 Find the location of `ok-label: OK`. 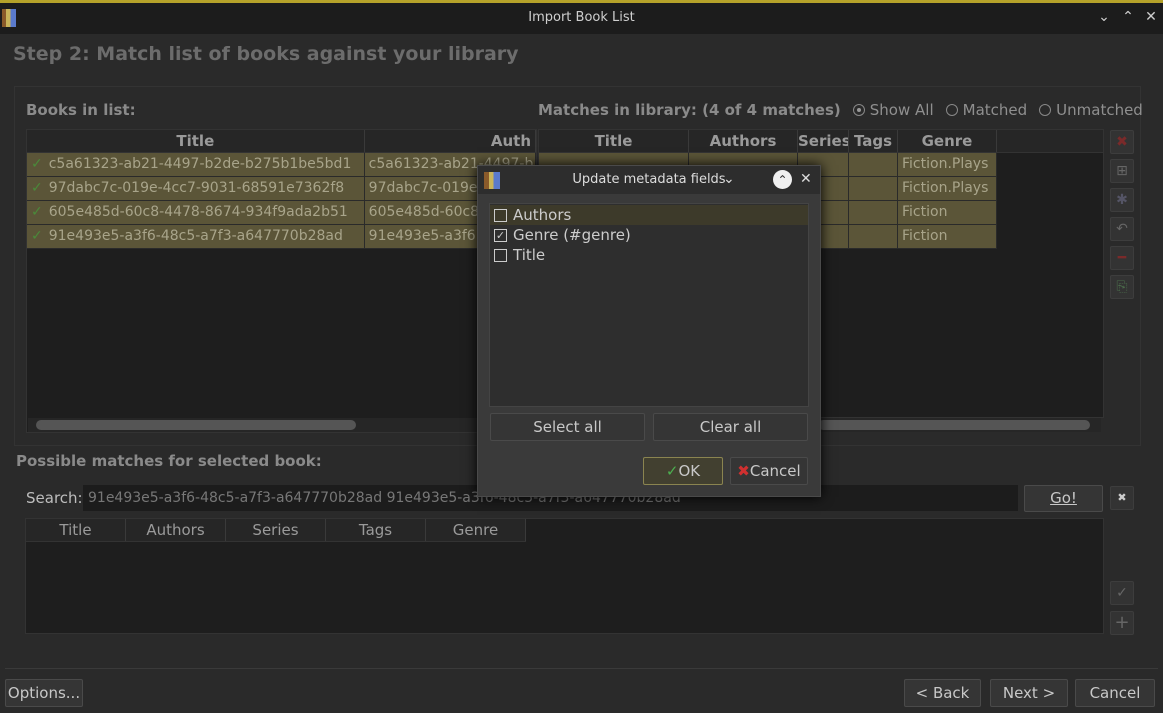

ok-label: OK is located at coordinates (689, 471).